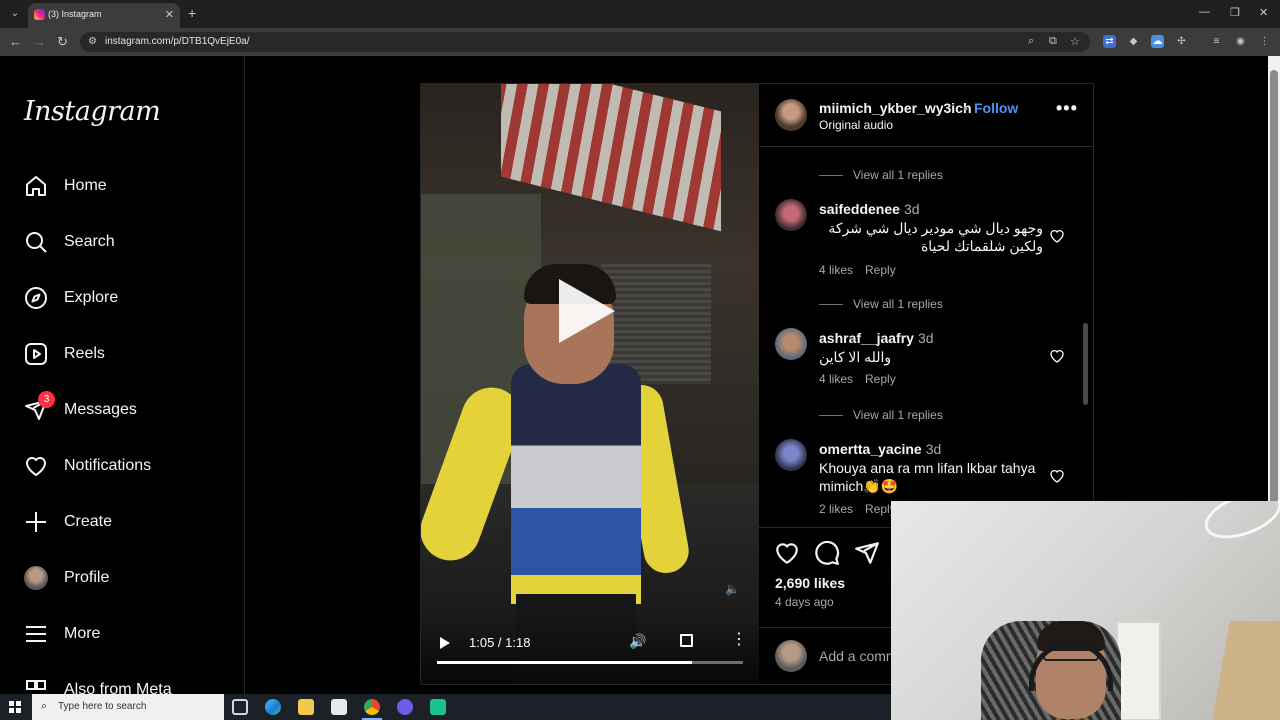 Image resolution: width=1280 pixels, height=720 pixels. I want to click on address-bar: ⚙ instagram.com/p/DTB1QvEjE0a/ ⌕ ⧉ ☆, so click(585, 42).